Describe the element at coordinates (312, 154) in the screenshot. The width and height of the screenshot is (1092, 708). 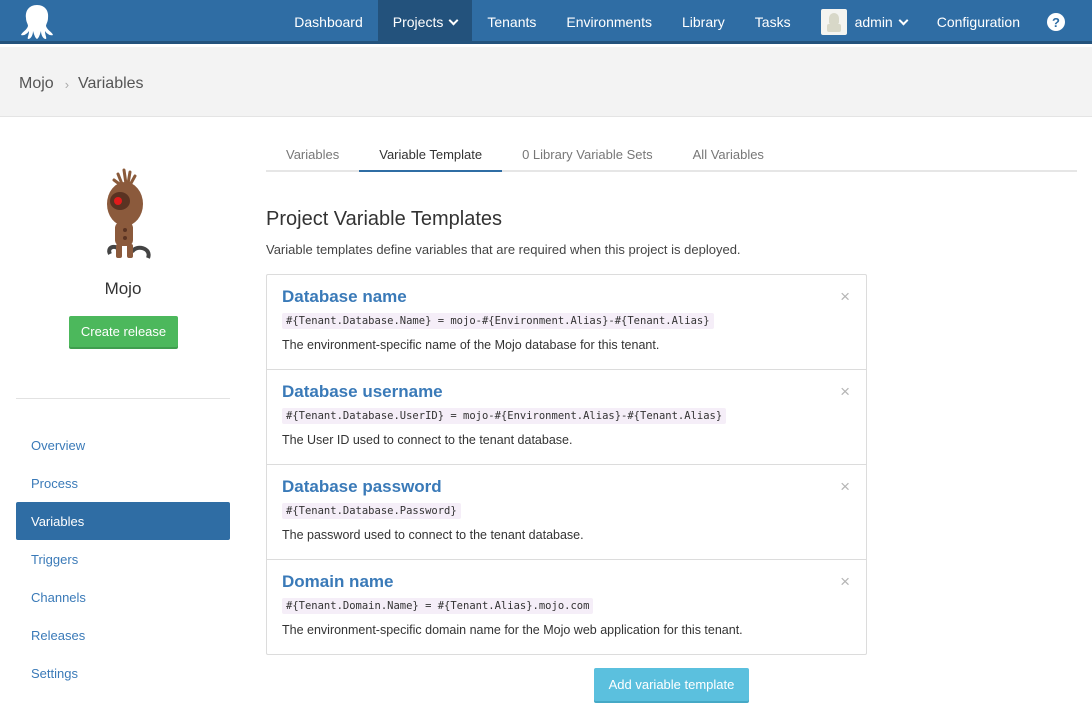
I see `tab-variables: Variables` at that location.